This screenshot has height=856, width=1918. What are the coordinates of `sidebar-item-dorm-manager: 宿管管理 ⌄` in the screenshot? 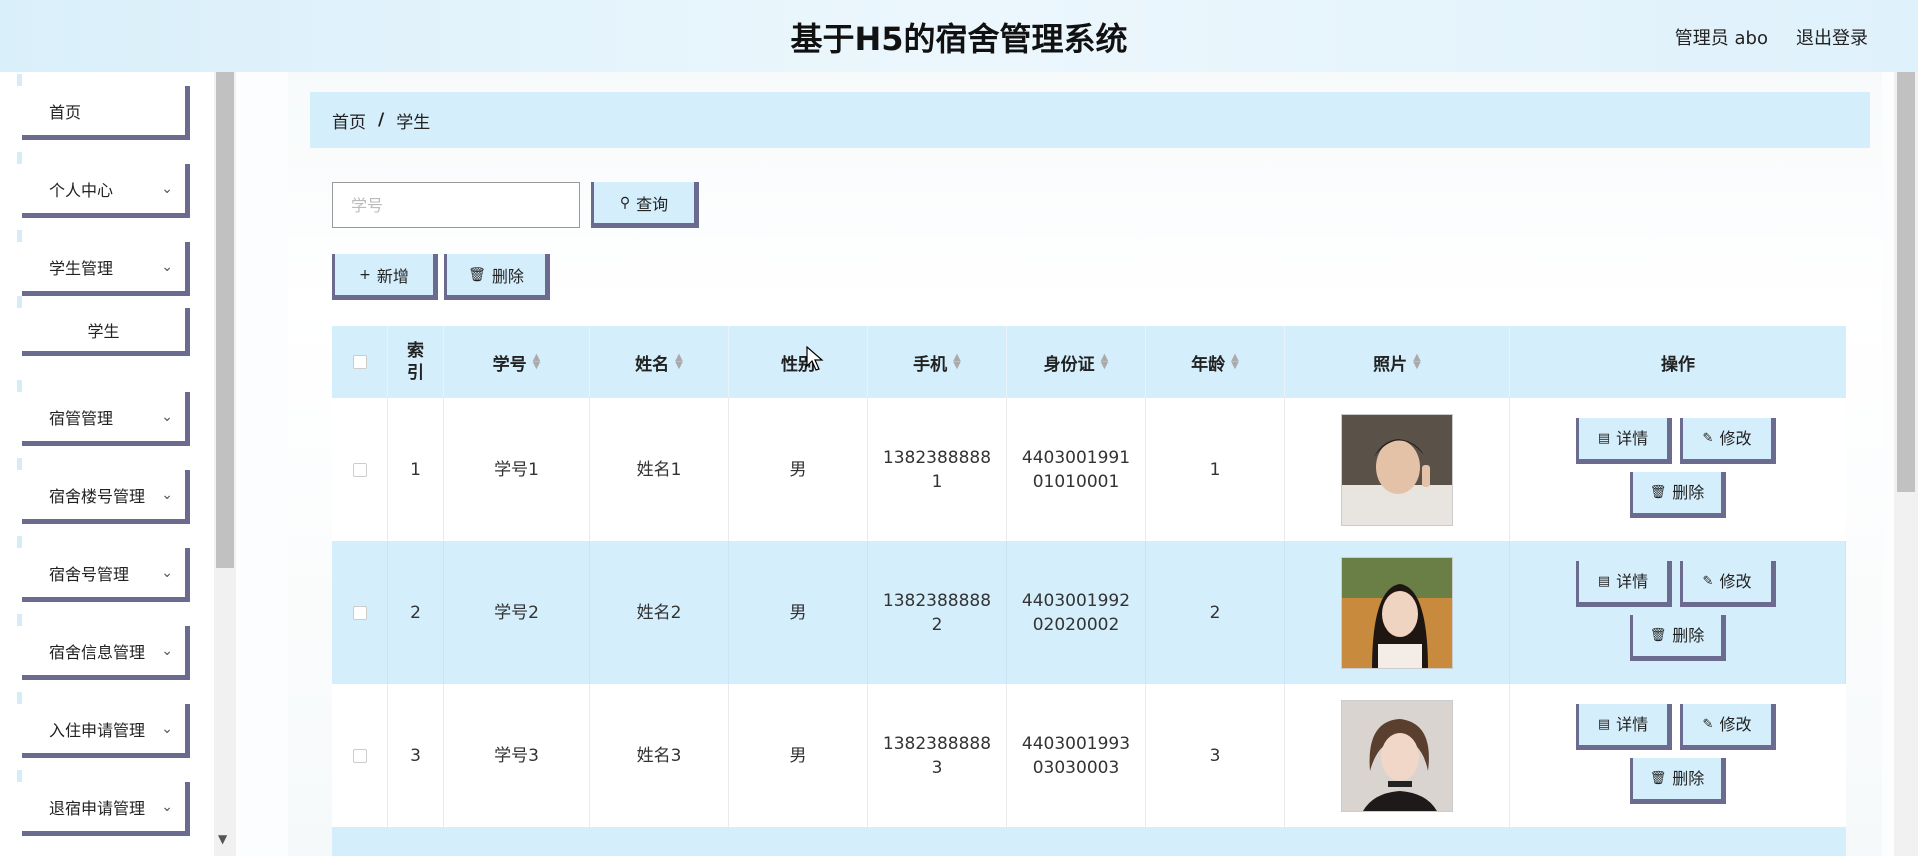 It's located at (103, 413).